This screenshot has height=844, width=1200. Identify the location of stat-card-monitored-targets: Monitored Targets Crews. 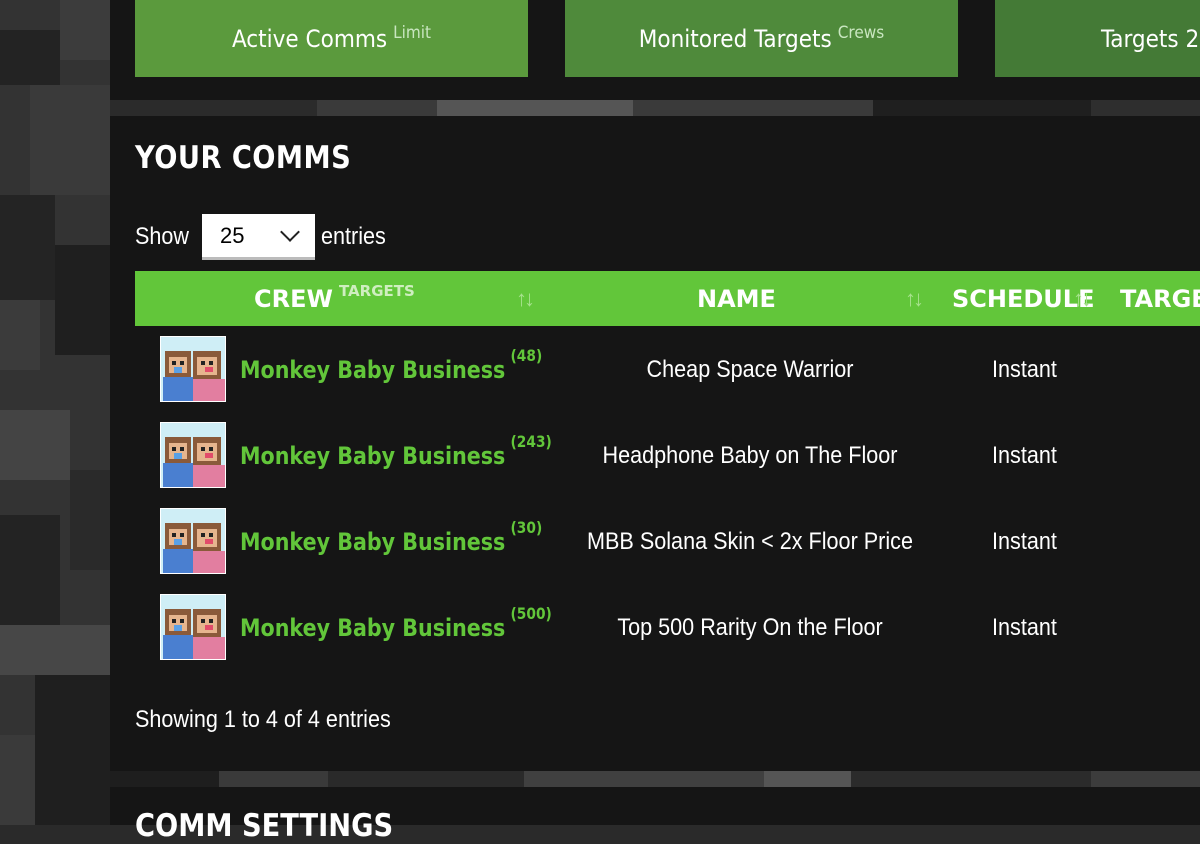
(761, 38).